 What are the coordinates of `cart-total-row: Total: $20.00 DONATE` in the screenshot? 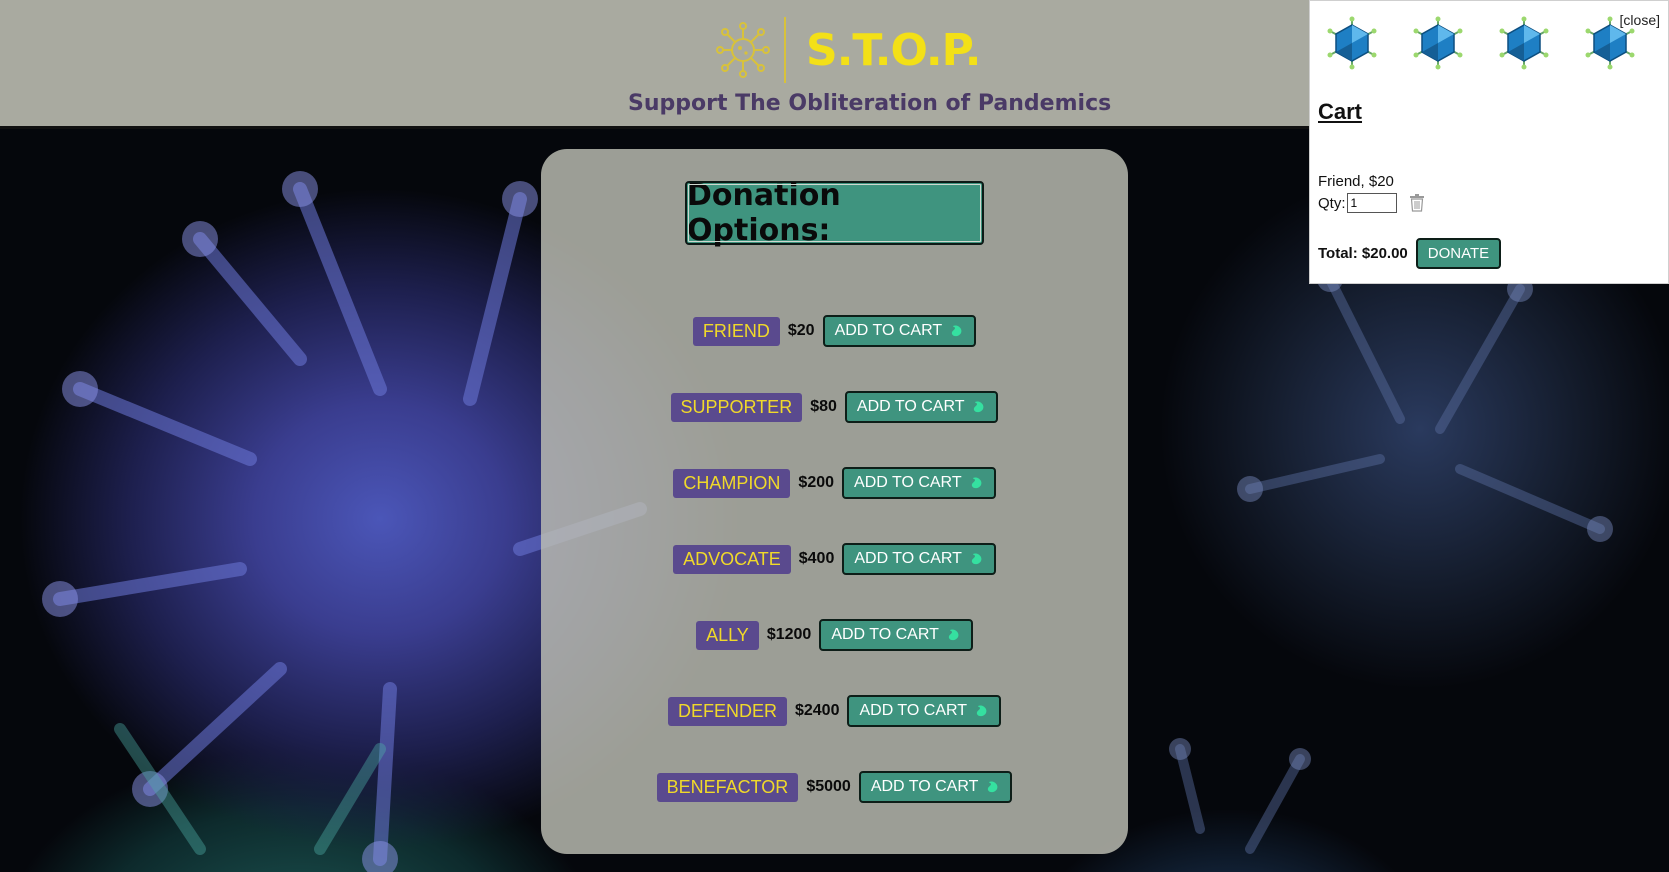 It's located at (1410, 253).